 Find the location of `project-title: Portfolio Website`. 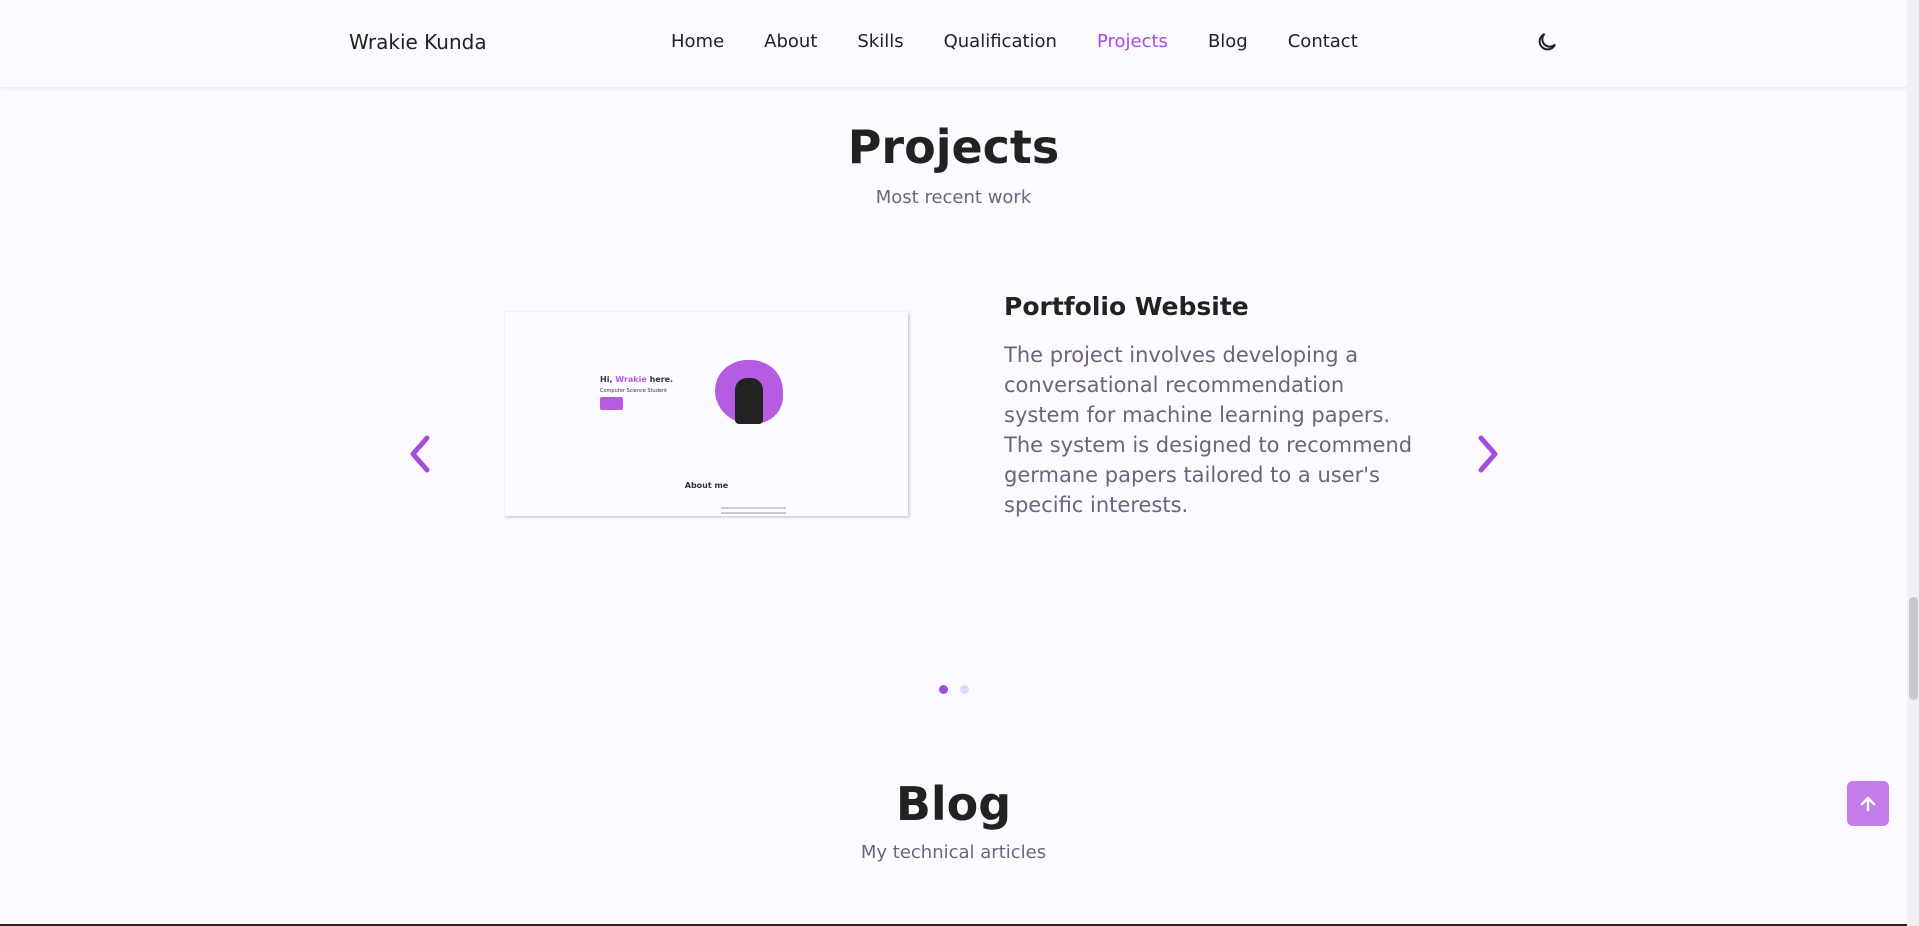

project-title: Portfolio Website is located at coordinates (1126, 306).